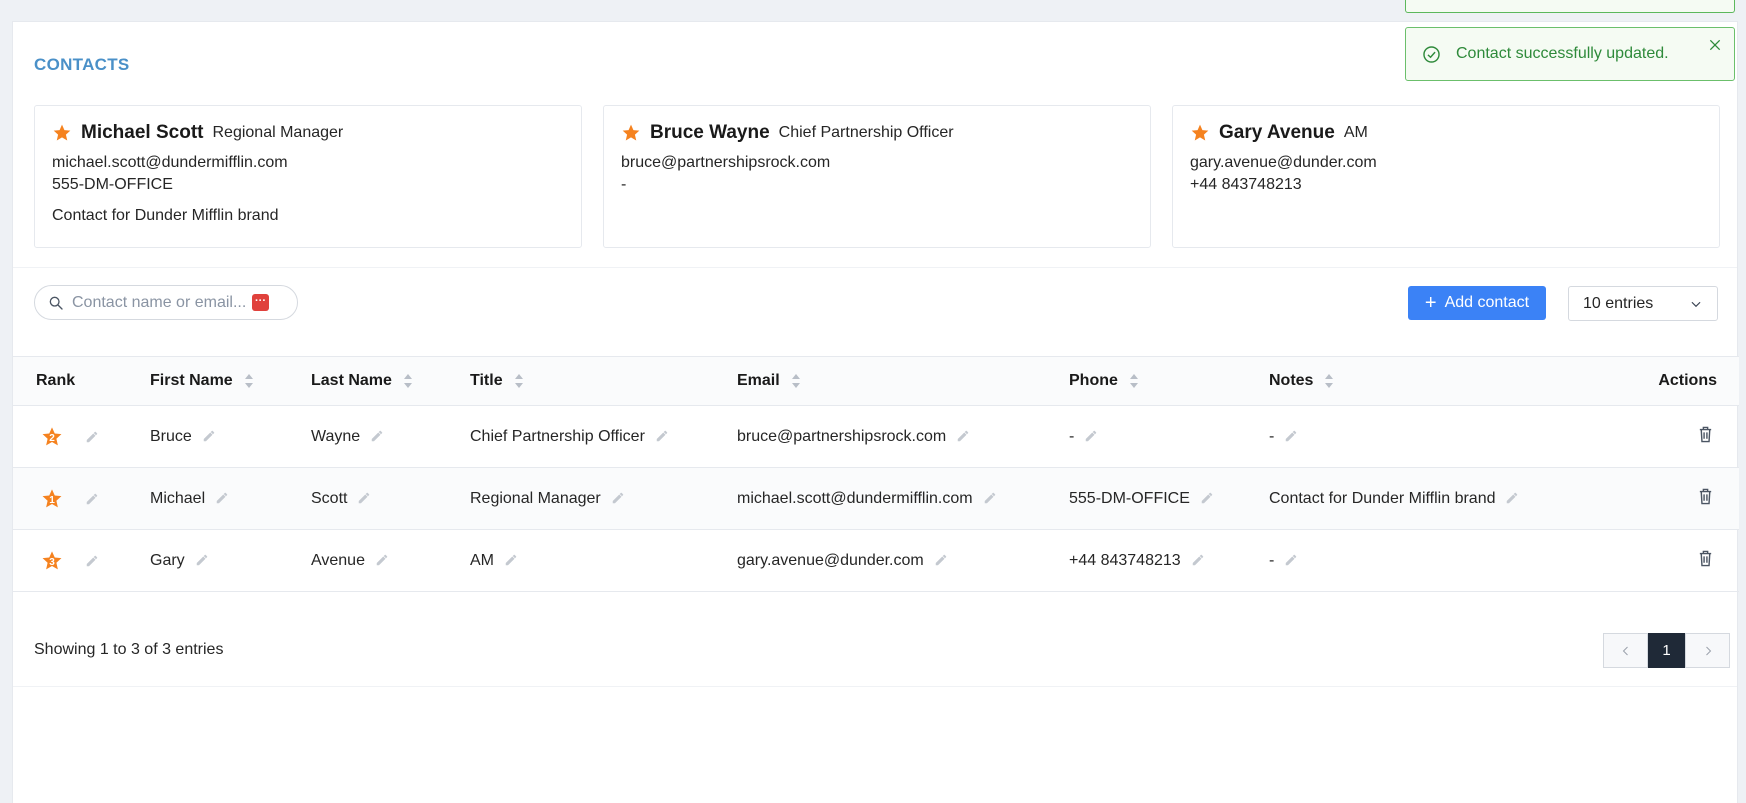  I want to click on cell-last-name: Wayne, so click(336, 436).